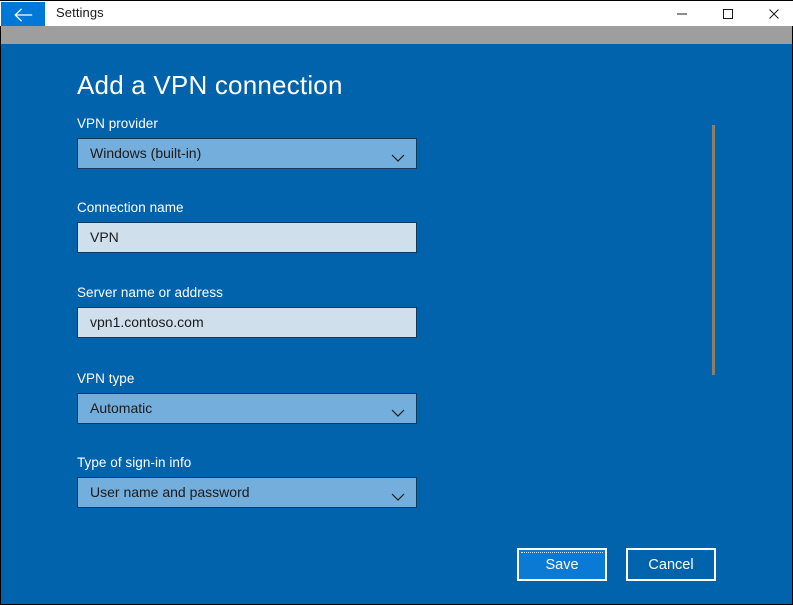 The height and width of the screenshot is (605, 793). What do you see at coordinates (150, 292) in the screenshot?
I see `field-label-server-name: Server name or address` at bounding box center [150, 292].